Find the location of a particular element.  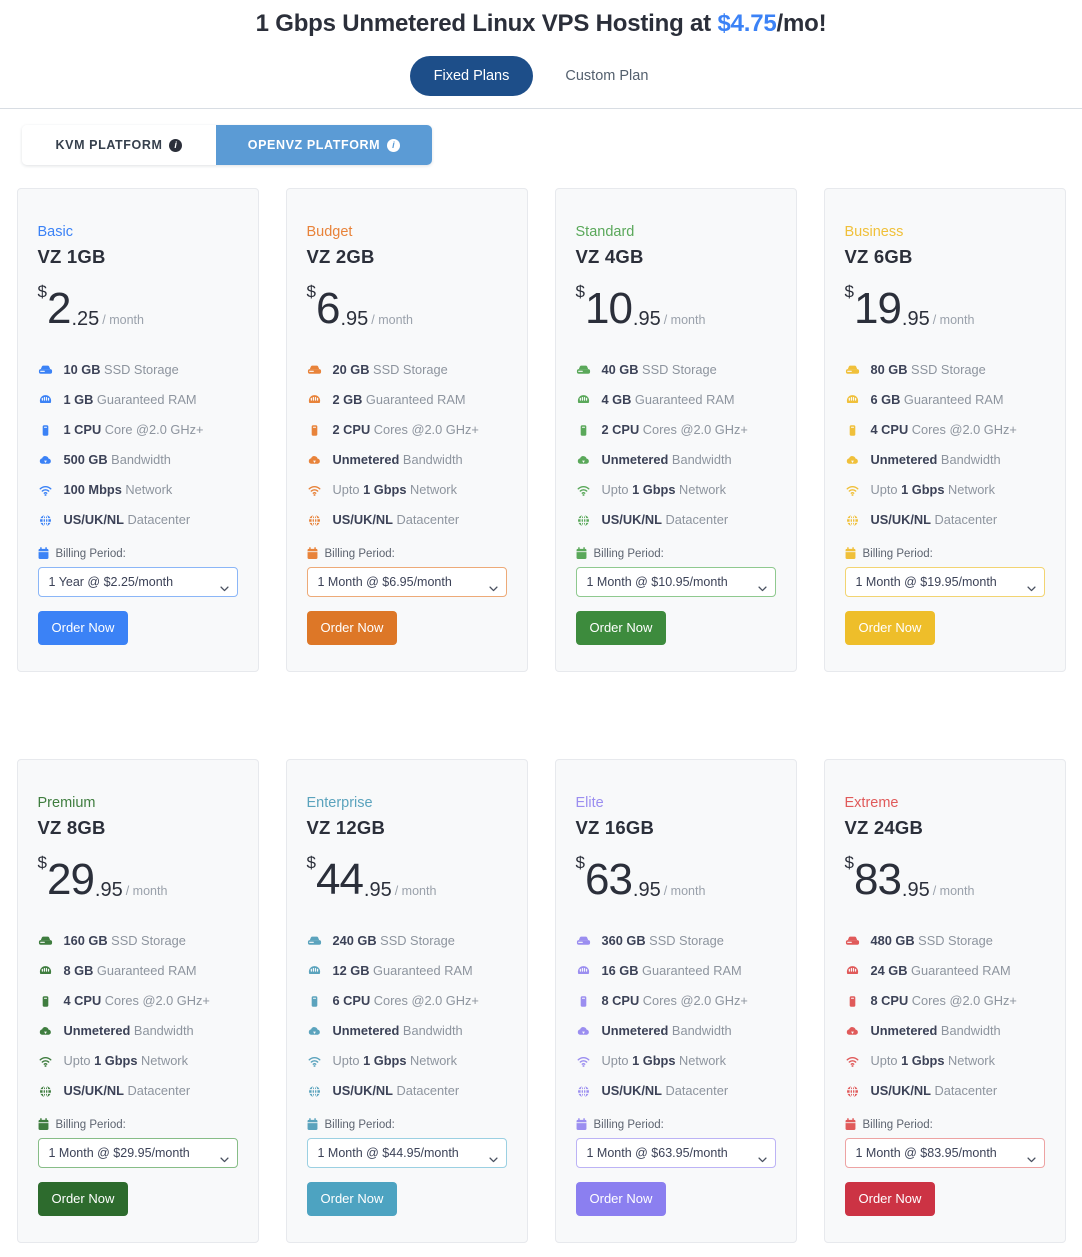

billing-period-label: Billing Period: is located at coordinates (138, 553).